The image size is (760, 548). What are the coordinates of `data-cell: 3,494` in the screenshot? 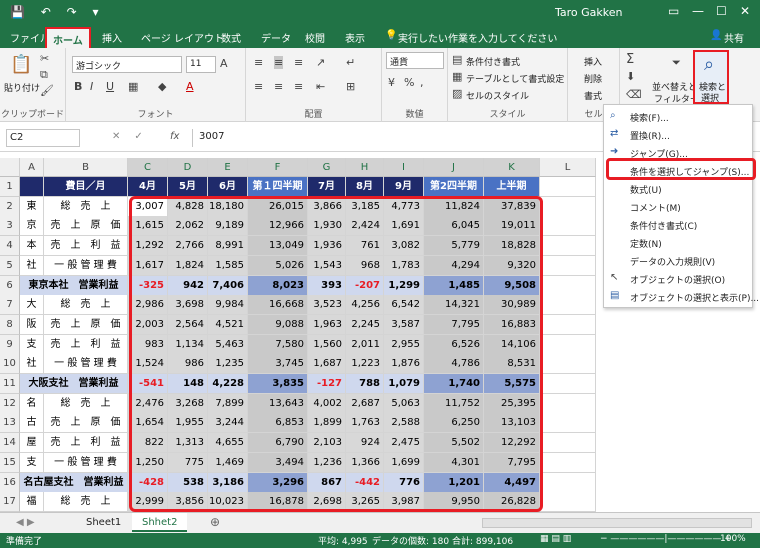 It's located at (278, 462).